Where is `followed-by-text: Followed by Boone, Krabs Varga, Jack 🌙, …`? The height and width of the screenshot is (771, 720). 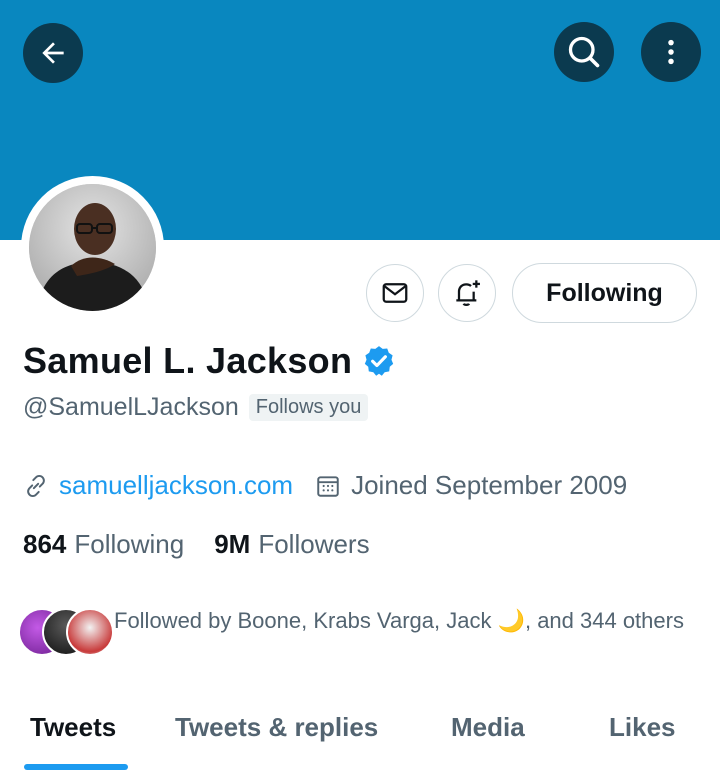 followed-by-text: Followed by Boone, Krabs Varga, Jack 🌙, … is located at coordinates (399, 620).